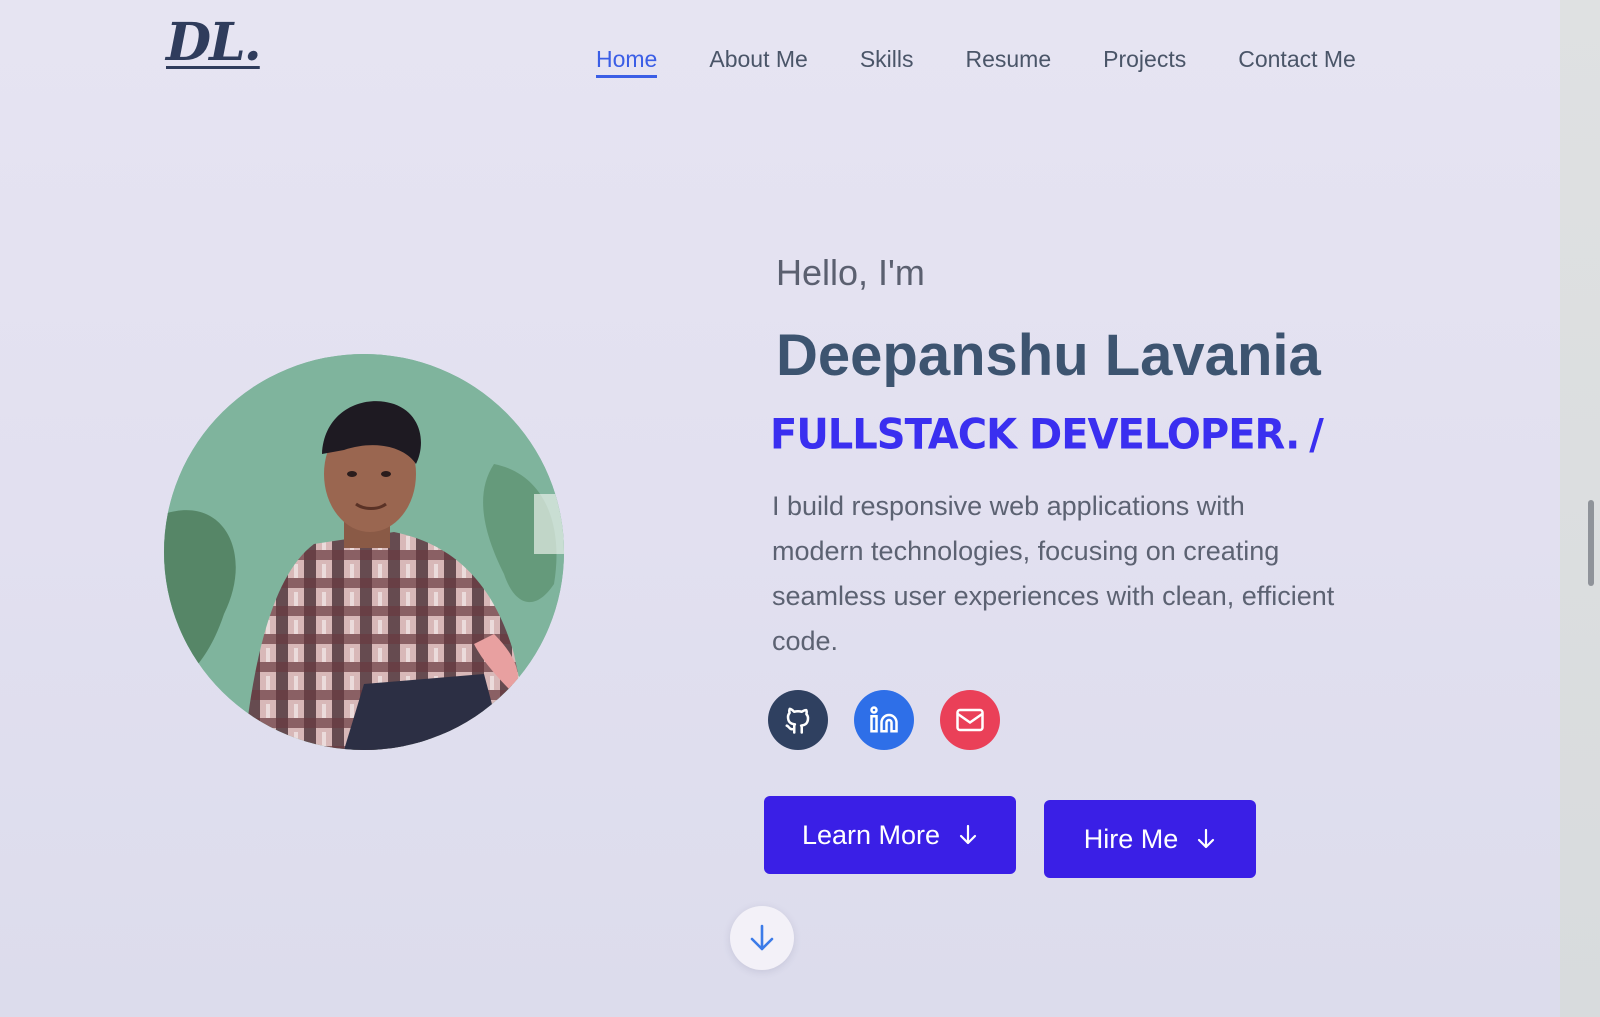  I want to click on nav-item-resume: Resume, so click(1008, 62).